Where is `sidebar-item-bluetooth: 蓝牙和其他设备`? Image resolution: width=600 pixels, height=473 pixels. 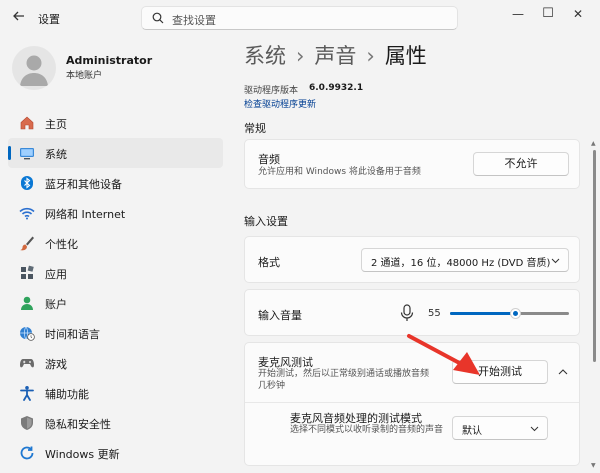
sidebar-item-bluetooth: 蓝牙和其他设备 is located at coordinates (115, 183).